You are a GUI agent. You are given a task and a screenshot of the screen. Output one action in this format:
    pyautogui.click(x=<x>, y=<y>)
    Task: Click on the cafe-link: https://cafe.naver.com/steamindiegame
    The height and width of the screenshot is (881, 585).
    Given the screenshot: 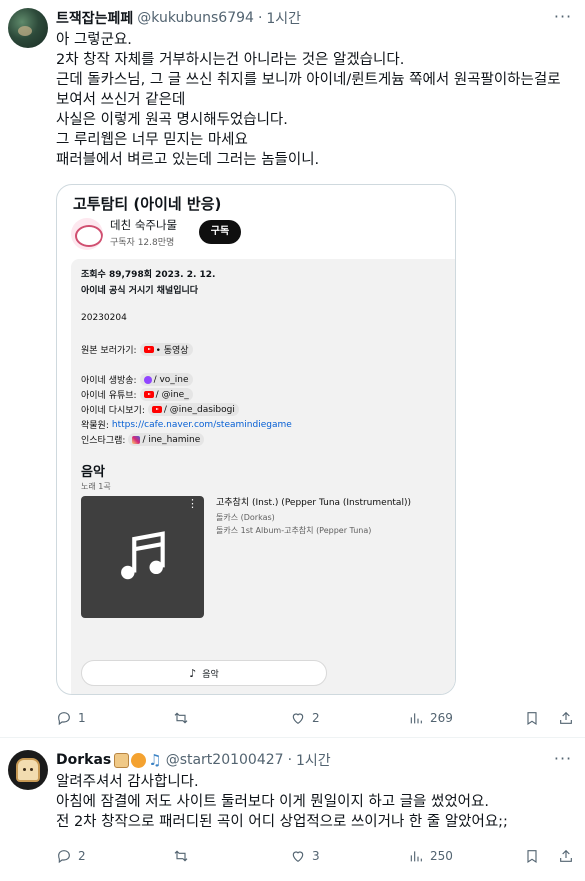 What is the action you would take?
    pyautogui.click(x=202, y=425)
    